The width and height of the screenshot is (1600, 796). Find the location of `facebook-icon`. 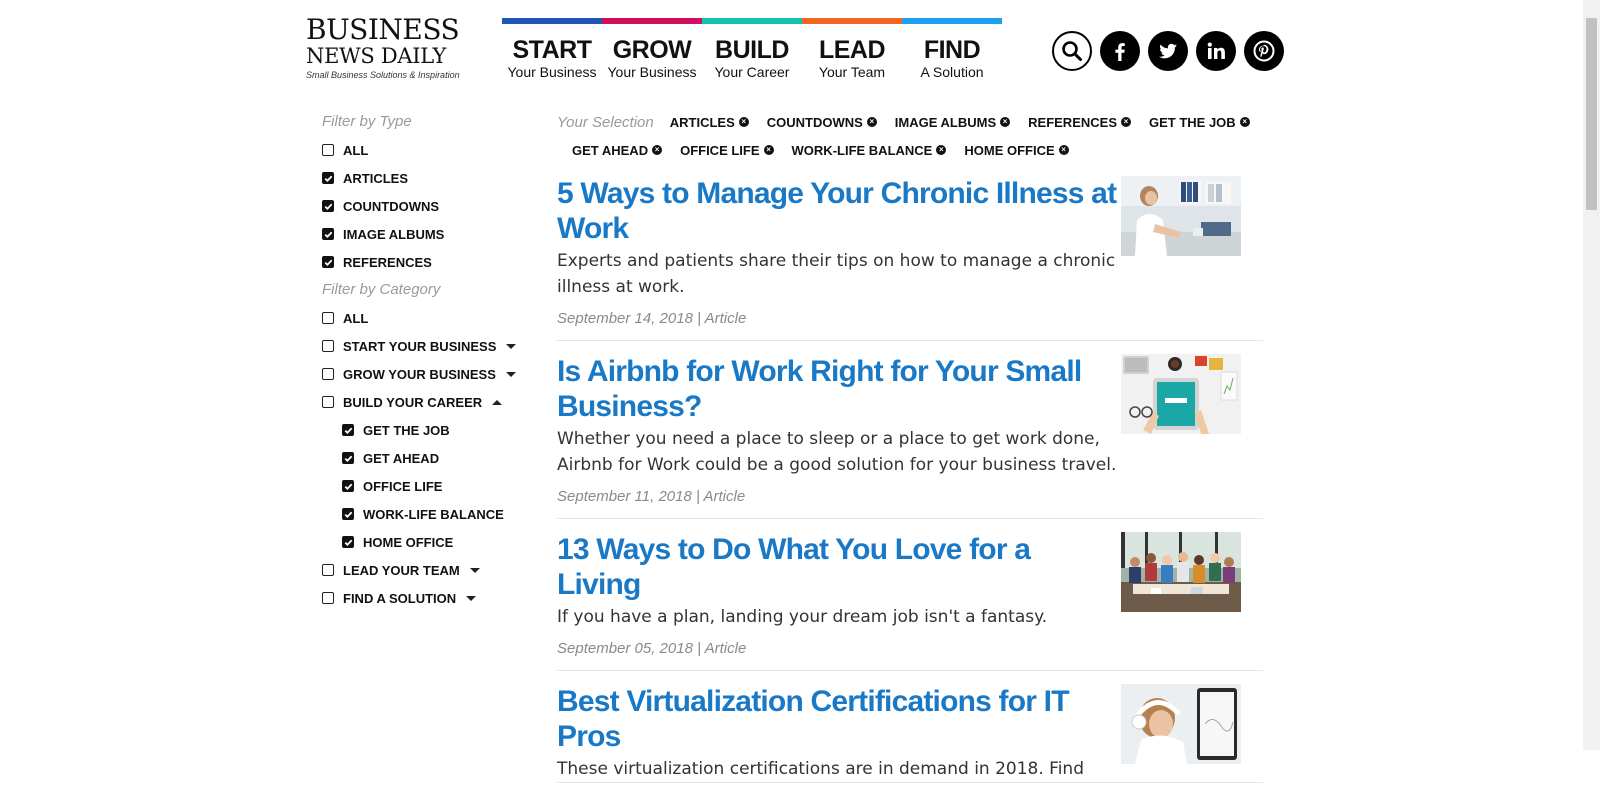

facebook-icon is located at coordinates (1120, 51).